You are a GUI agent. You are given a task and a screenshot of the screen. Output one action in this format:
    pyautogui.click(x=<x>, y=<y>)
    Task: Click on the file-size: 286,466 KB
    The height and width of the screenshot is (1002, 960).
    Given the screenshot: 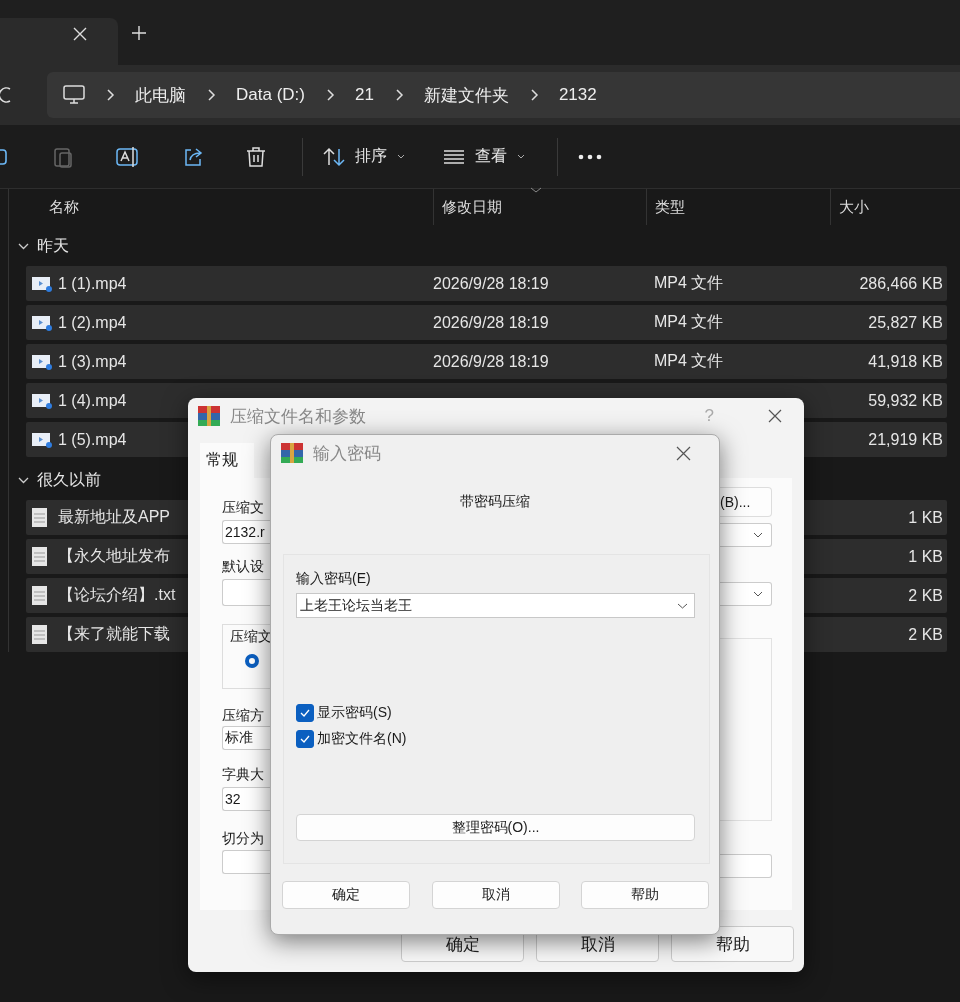 What is the action you would take?
    pyautogui.click(x=901, y=283)
    